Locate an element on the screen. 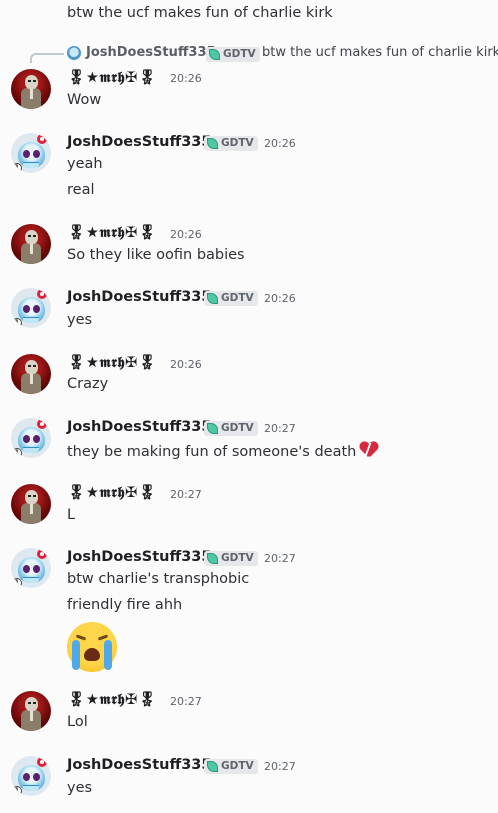 The image size is (498, 813). message-text: btw charlie's transphobic is located at coordinates (158, 579).